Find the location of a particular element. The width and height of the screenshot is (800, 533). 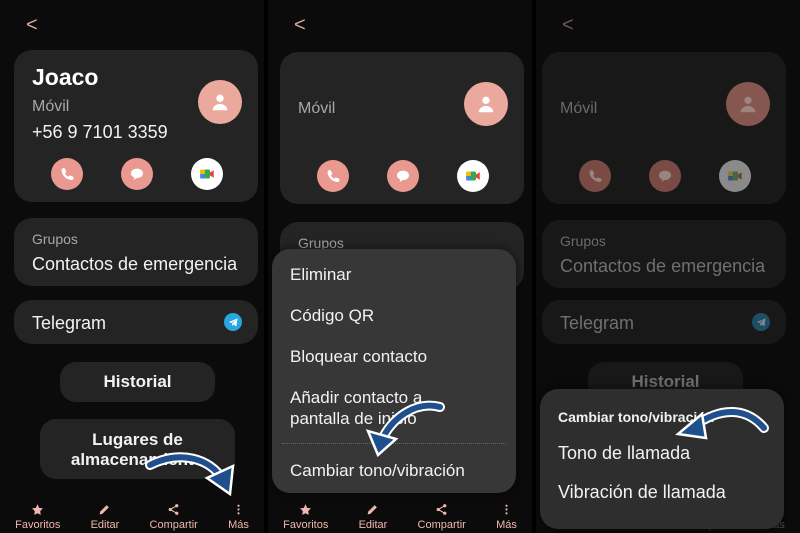

menu-item-block-contact: Bloquear contacto is located at coordinates (358, 357).